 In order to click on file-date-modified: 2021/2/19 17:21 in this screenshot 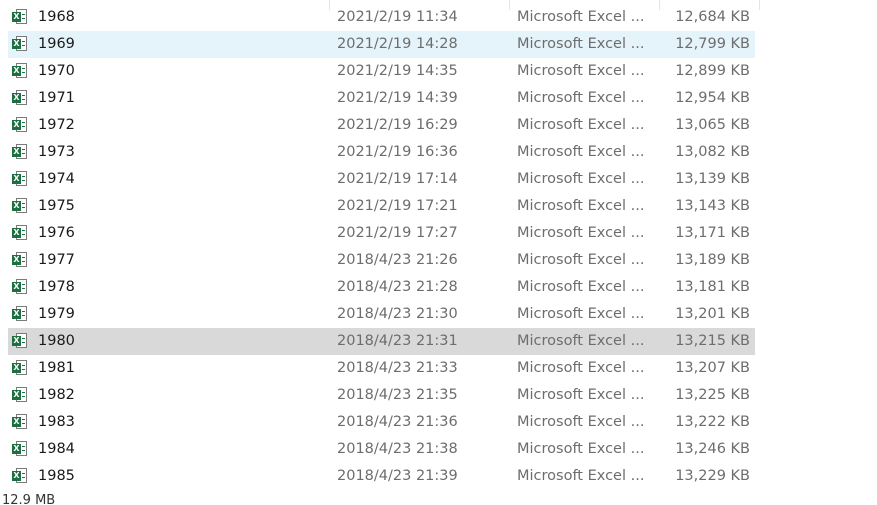, I will do `click(397, 206)`.